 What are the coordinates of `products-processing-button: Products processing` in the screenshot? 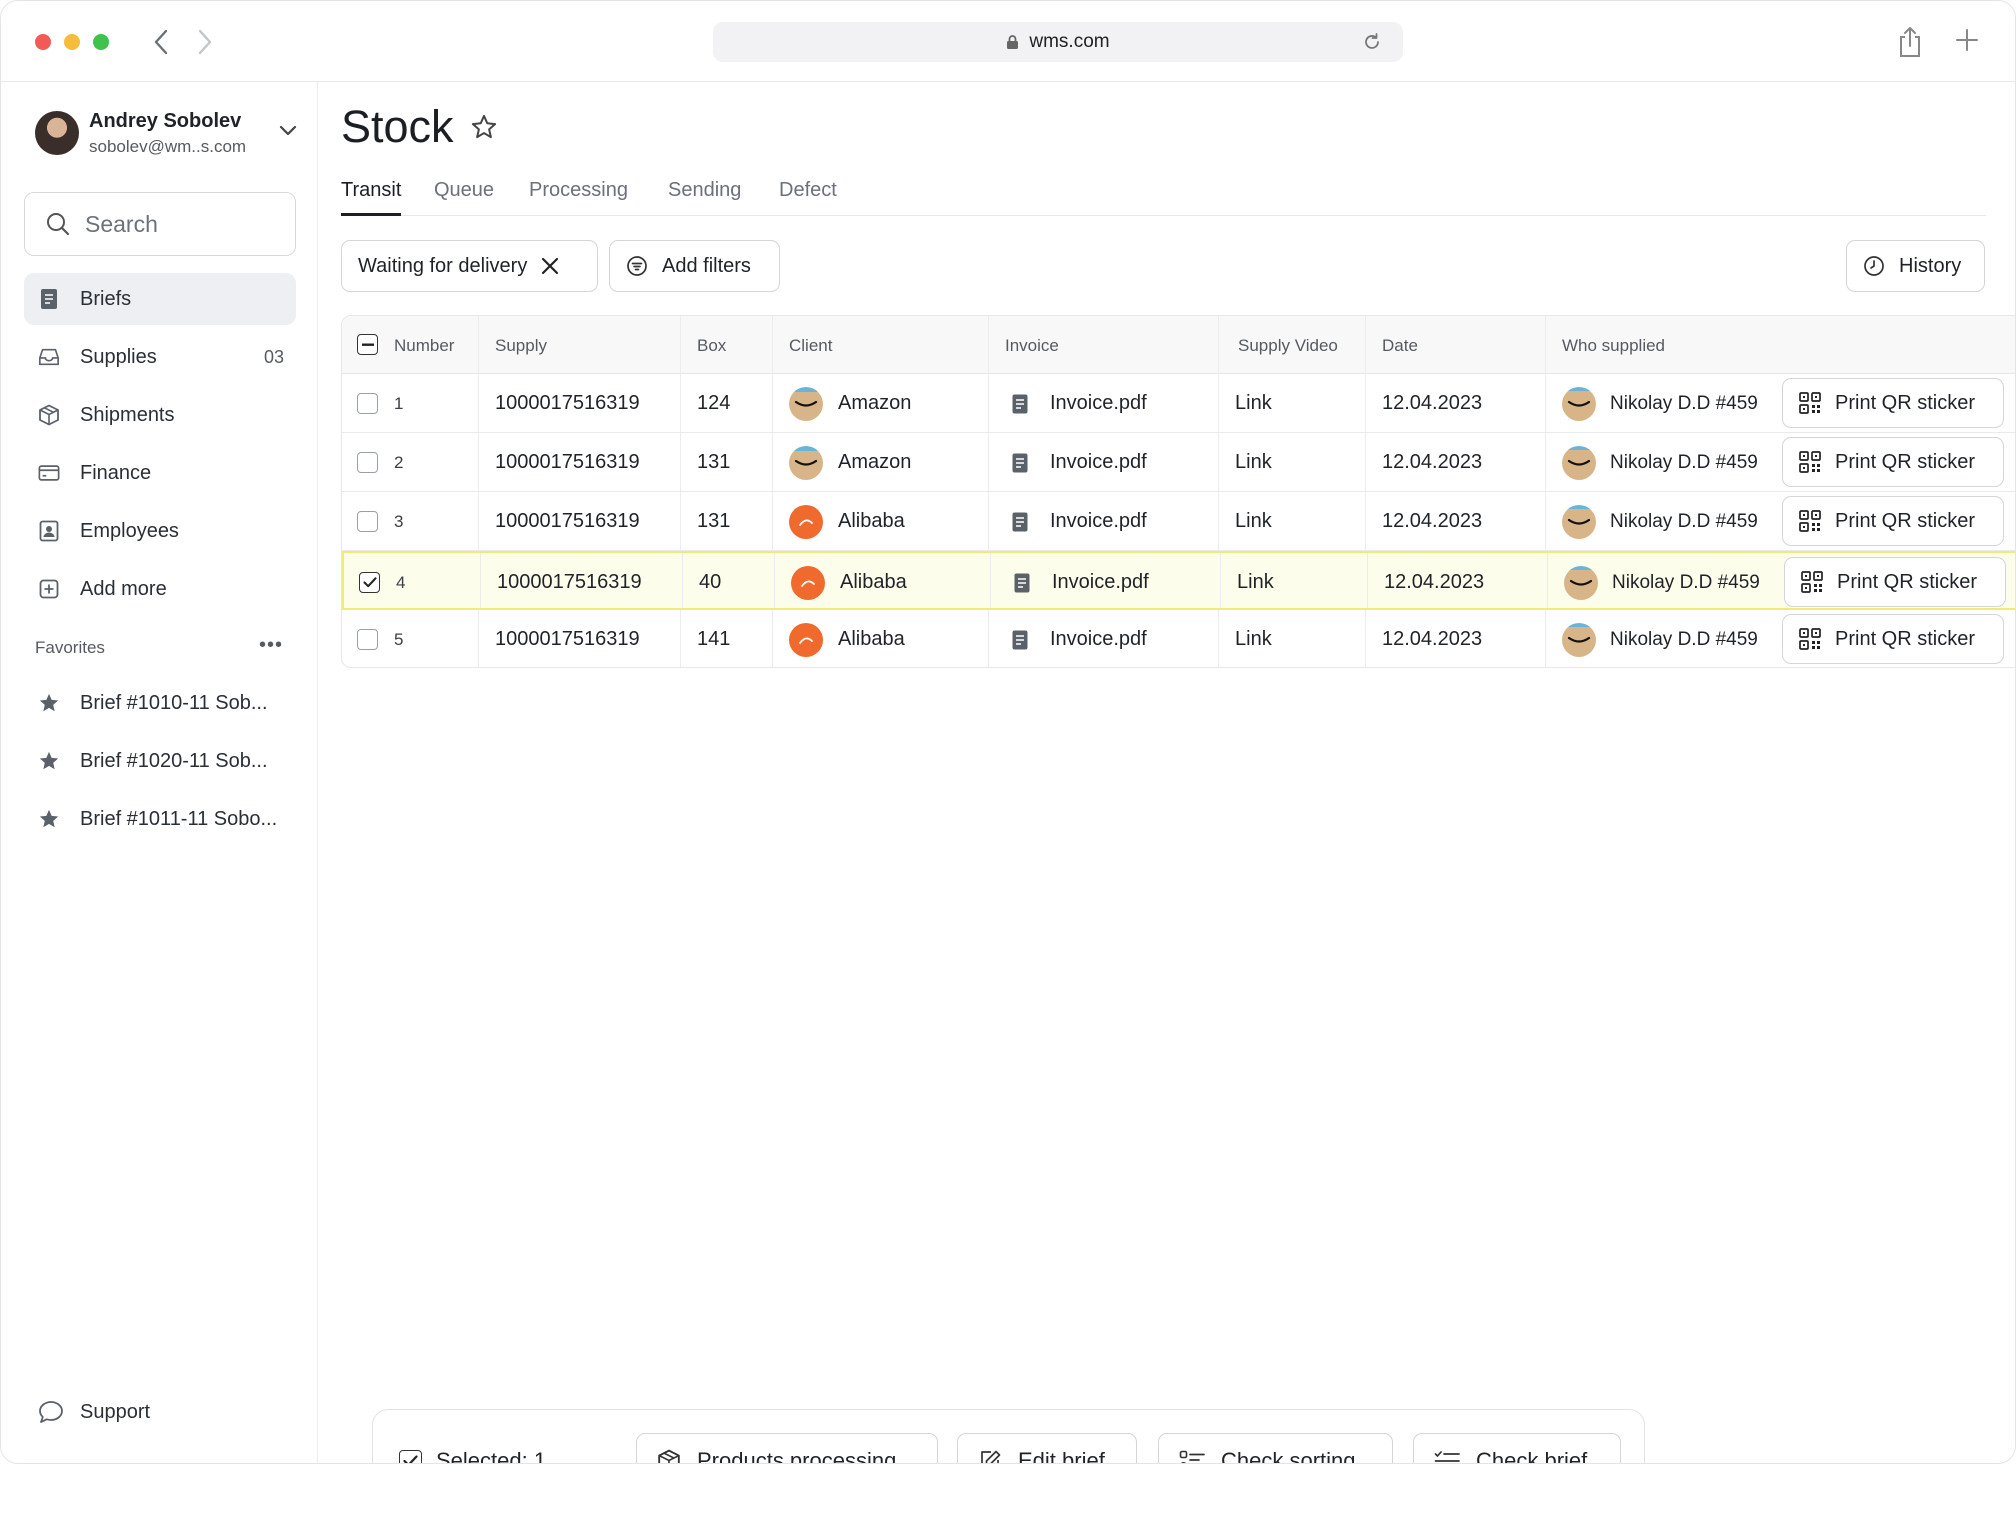 It's located at (787, 1448).